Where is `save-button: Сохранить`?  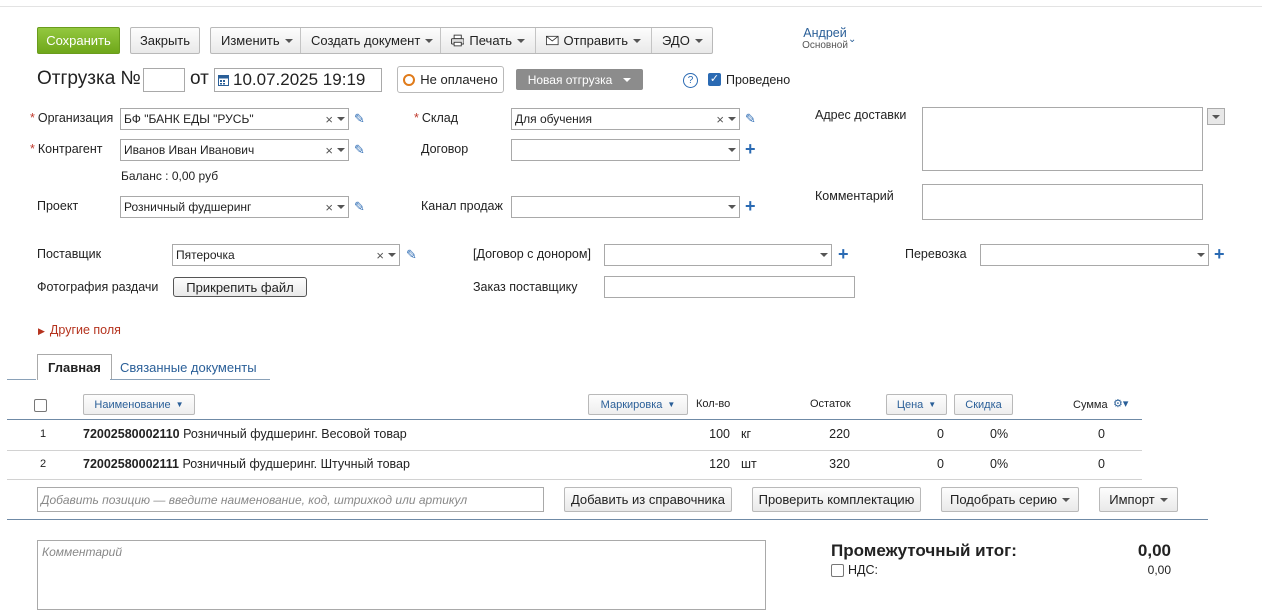 save-button: Сохранить is located at coordinates (78, 40).